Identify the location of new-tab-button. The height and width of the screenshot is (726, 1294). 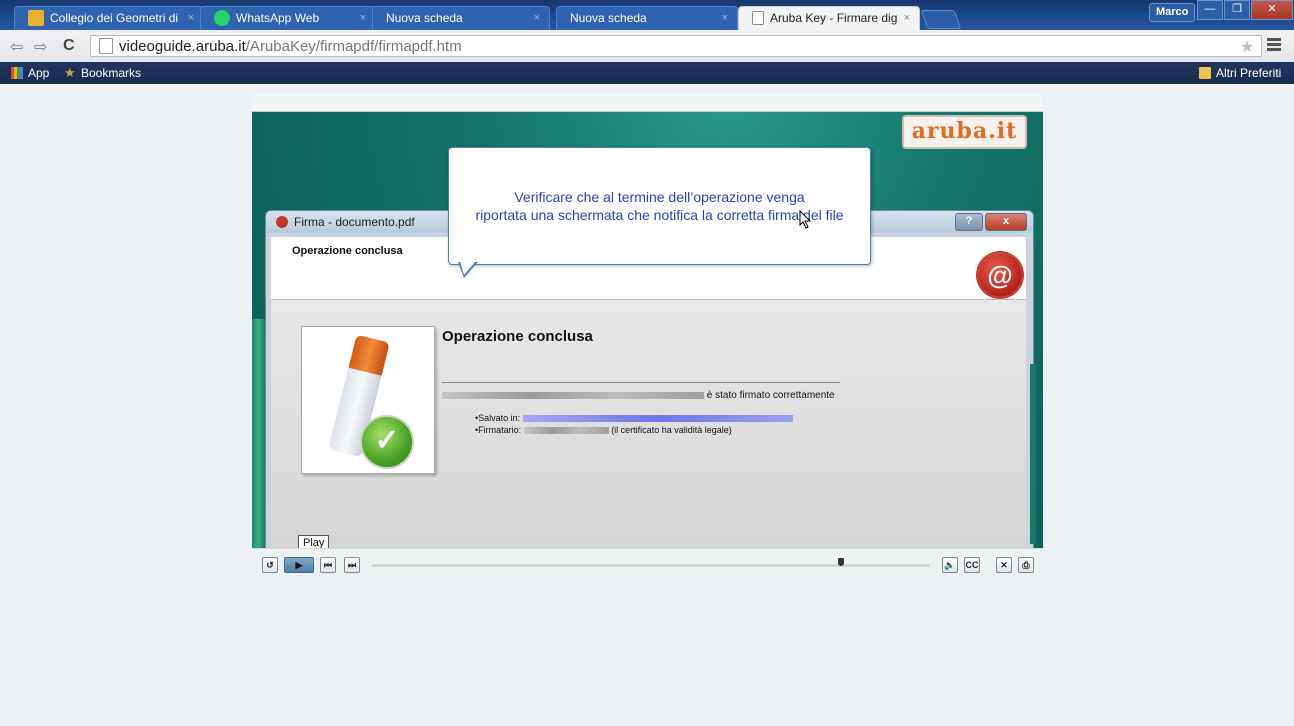
(941, 19).